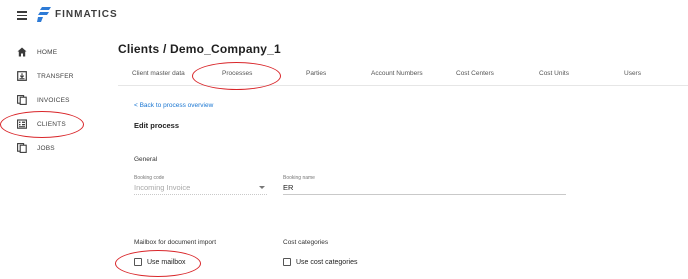  Describe the element at coordinates (237, 73) in the screenshot. I see `tab-processes: Processes` at that location.